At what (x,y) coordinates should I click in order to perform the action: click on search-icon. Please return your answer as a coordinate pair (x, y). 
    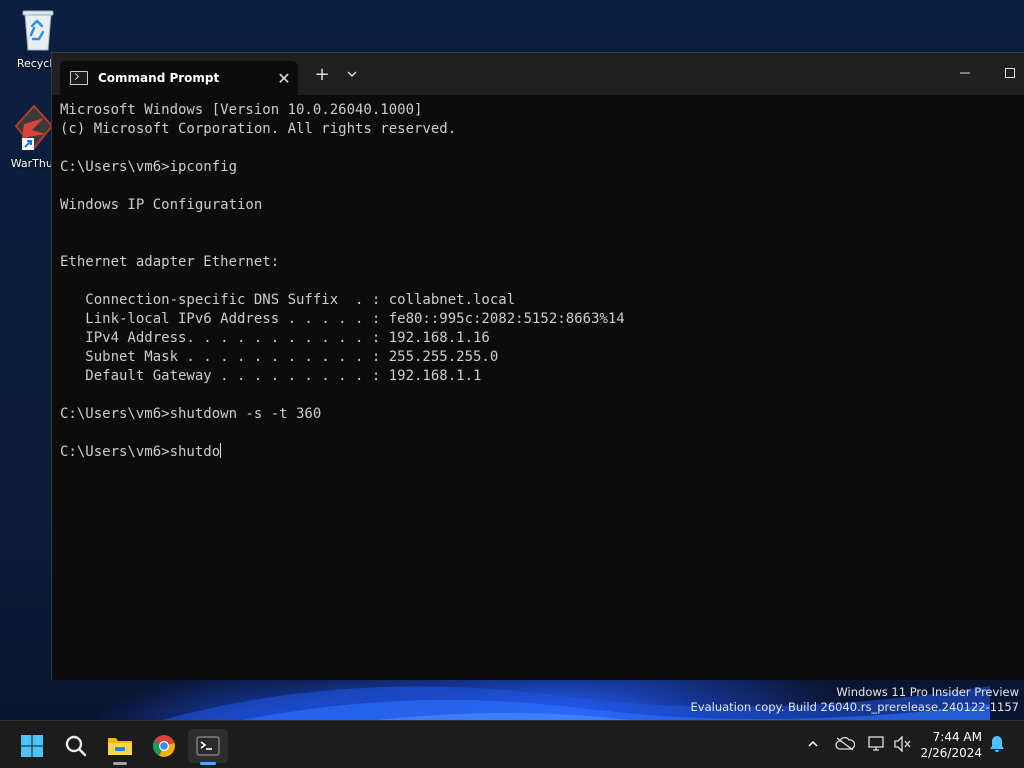
    Looking at the image, I should click on (76, 746).